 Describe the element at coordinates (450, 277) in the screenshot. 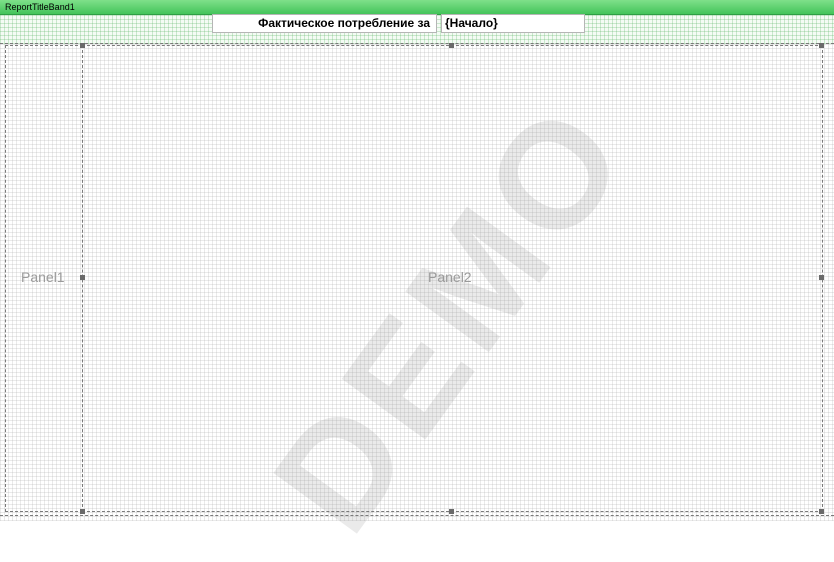

I see `panel2-label: Panel2` at that location.